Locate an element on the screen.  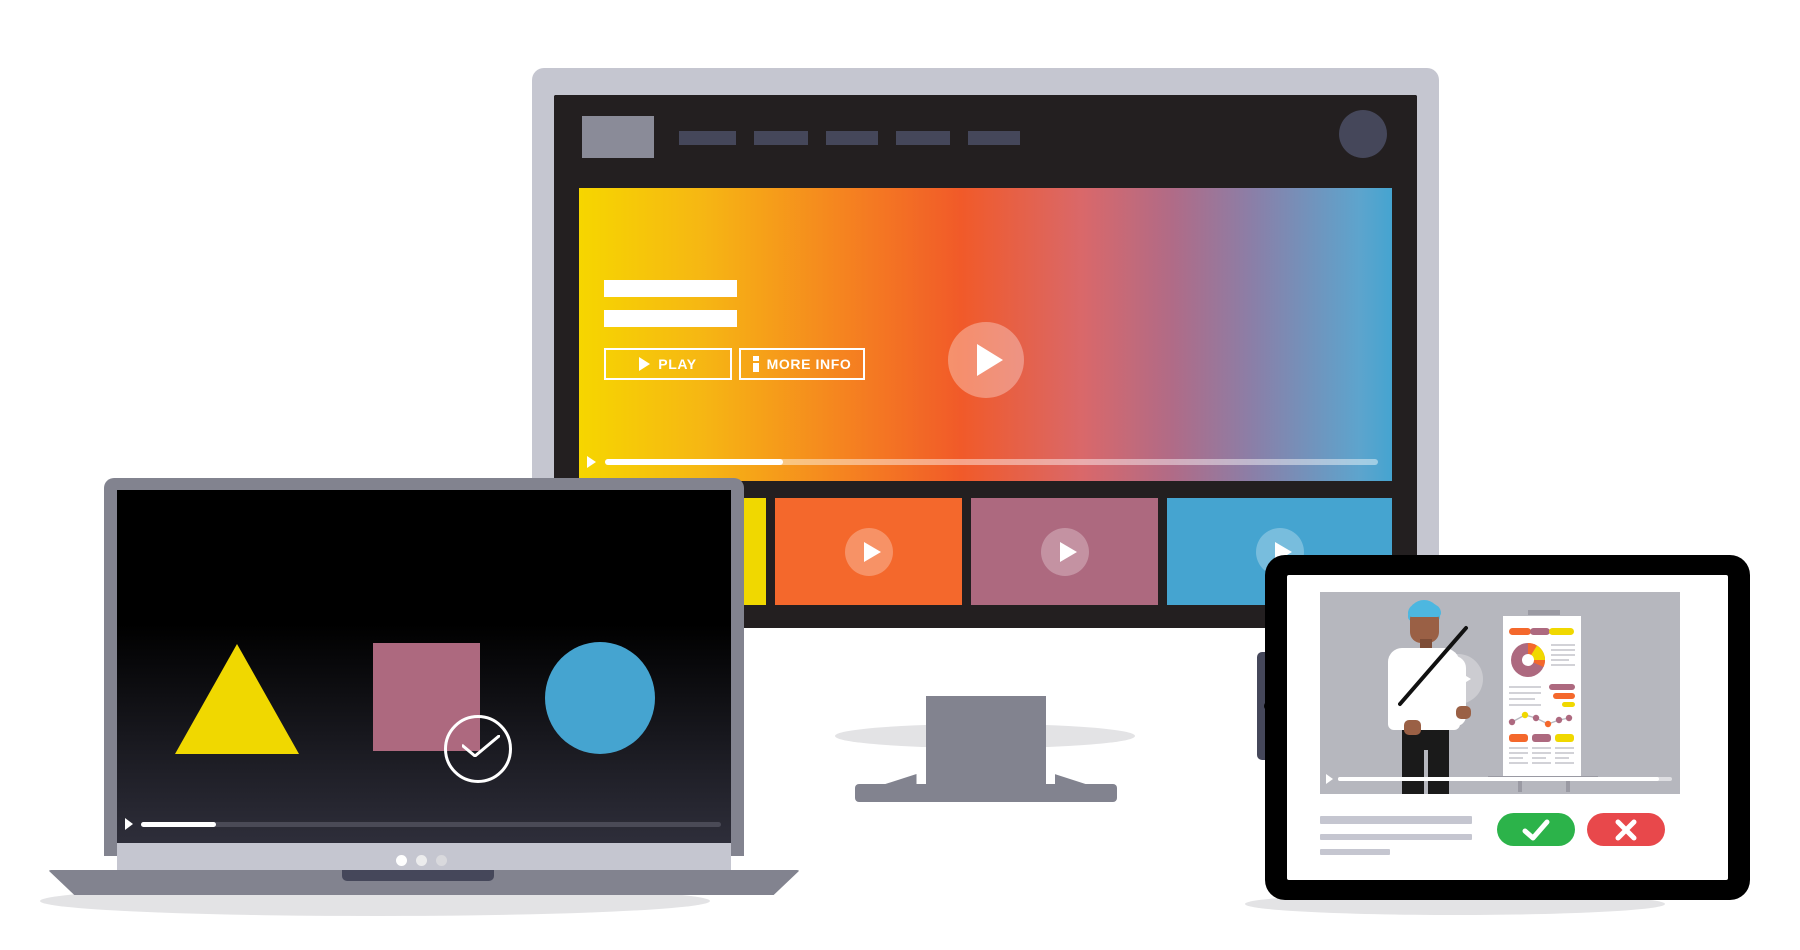
tablet-progress-bar is located at coordinates (1500, 779).